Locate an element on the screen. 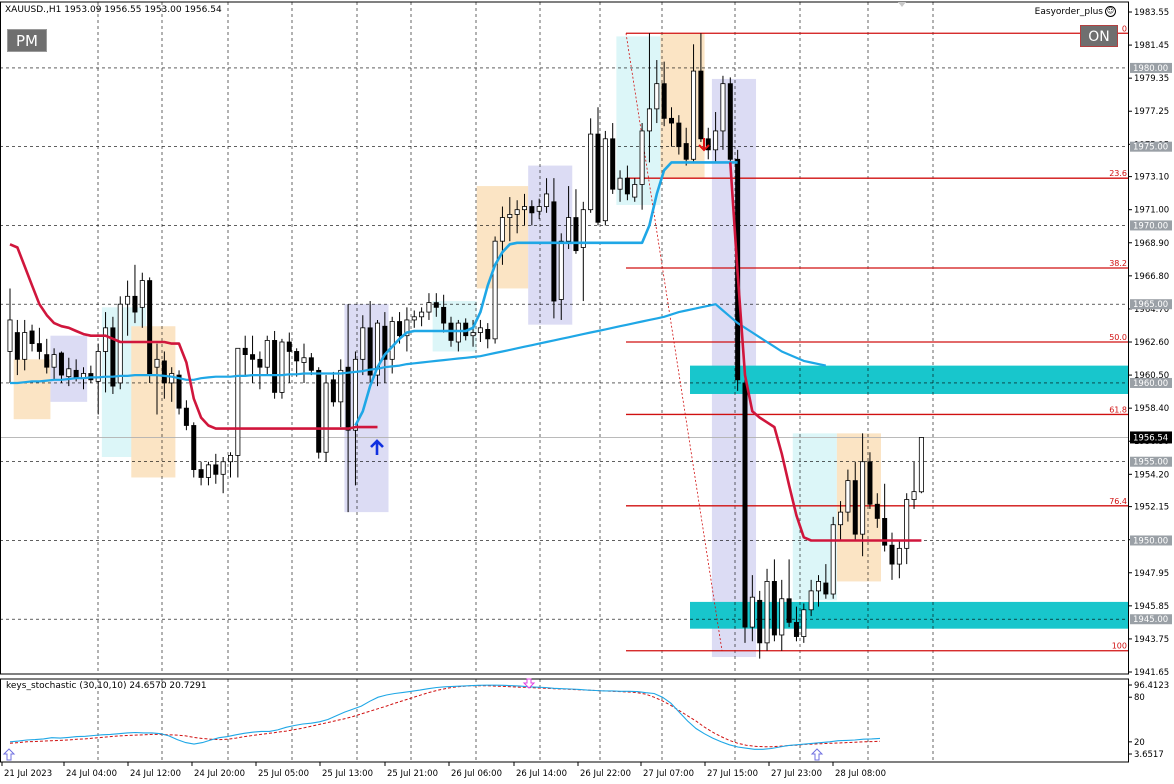 Image resolution: width=1174 pixels, height=784 pixels. pm-button: PM is located at coordinates (27, 40).